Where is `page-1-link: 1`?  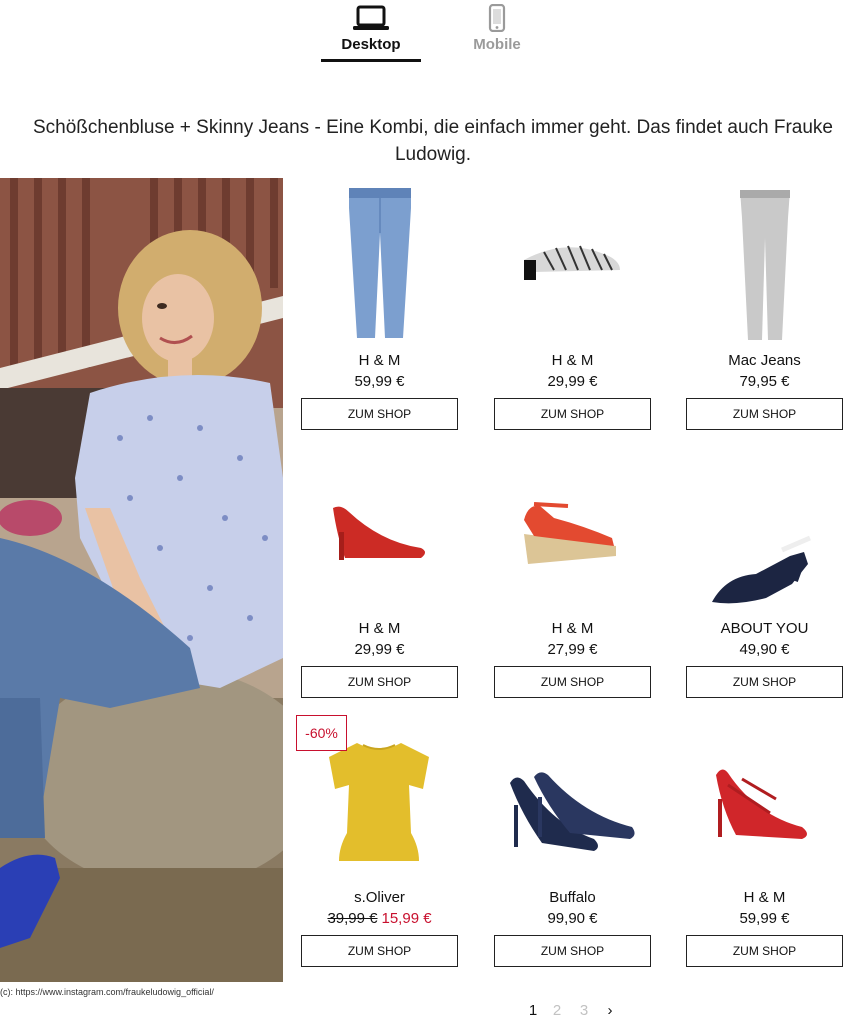 page-1-link: 1 is located at coordinates (533, 1010).